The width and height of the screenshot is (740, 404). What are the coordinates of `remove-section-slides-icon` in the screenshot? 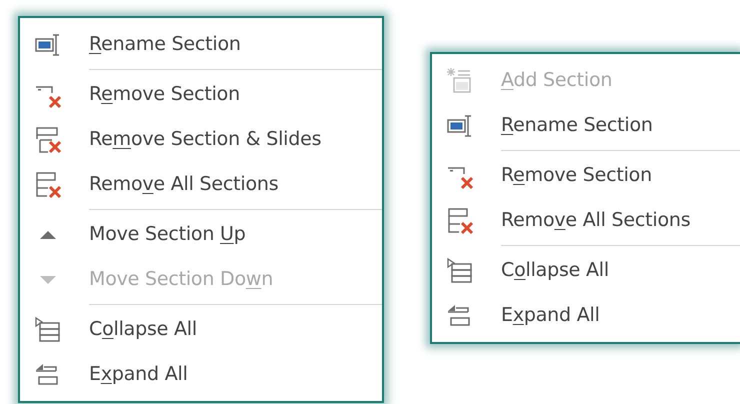 It's located at (48, 140).